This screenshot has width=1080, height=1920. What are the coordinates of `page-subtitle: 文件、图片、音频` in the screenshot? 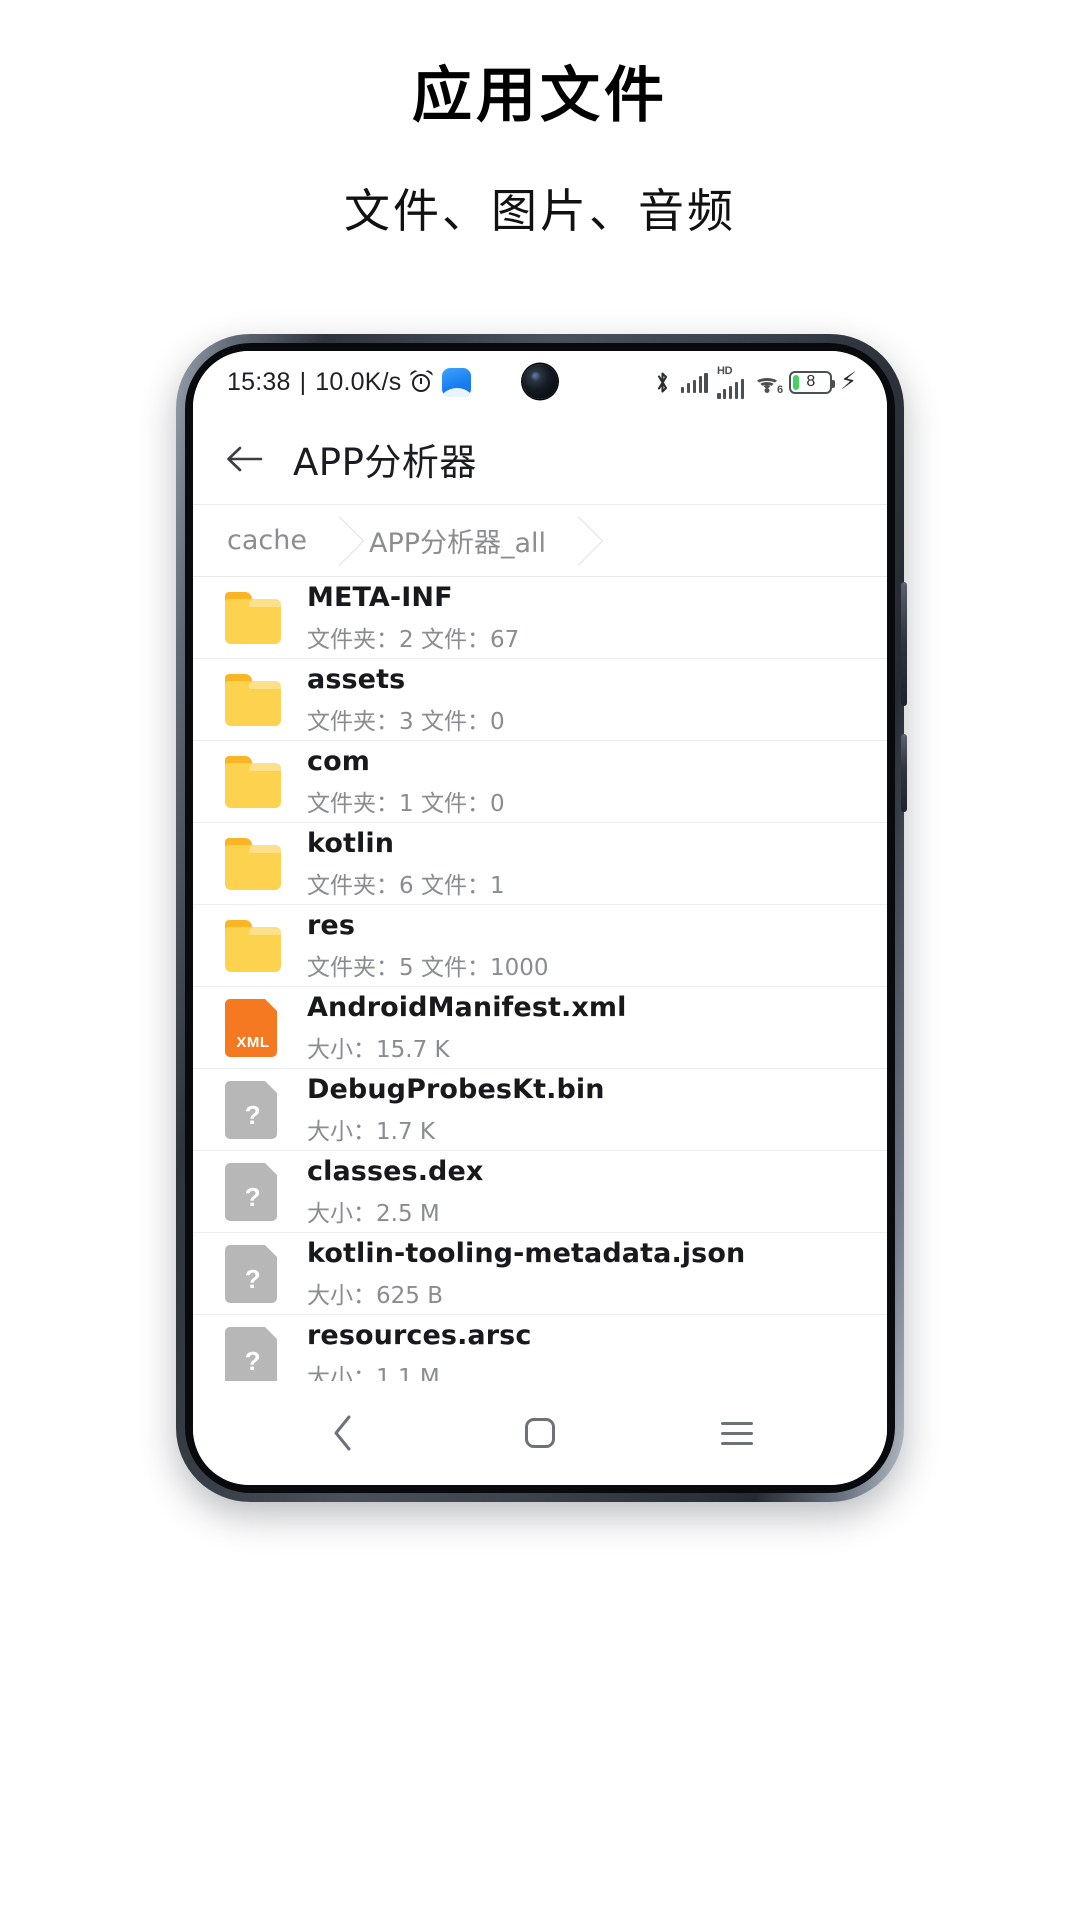 It's located at (540, 211).